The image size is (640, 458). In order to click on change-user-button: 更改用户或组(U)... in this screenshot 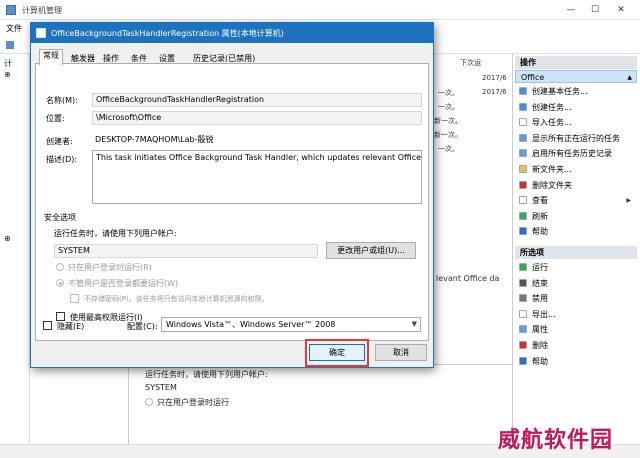, I will do `click(371, 250)`.